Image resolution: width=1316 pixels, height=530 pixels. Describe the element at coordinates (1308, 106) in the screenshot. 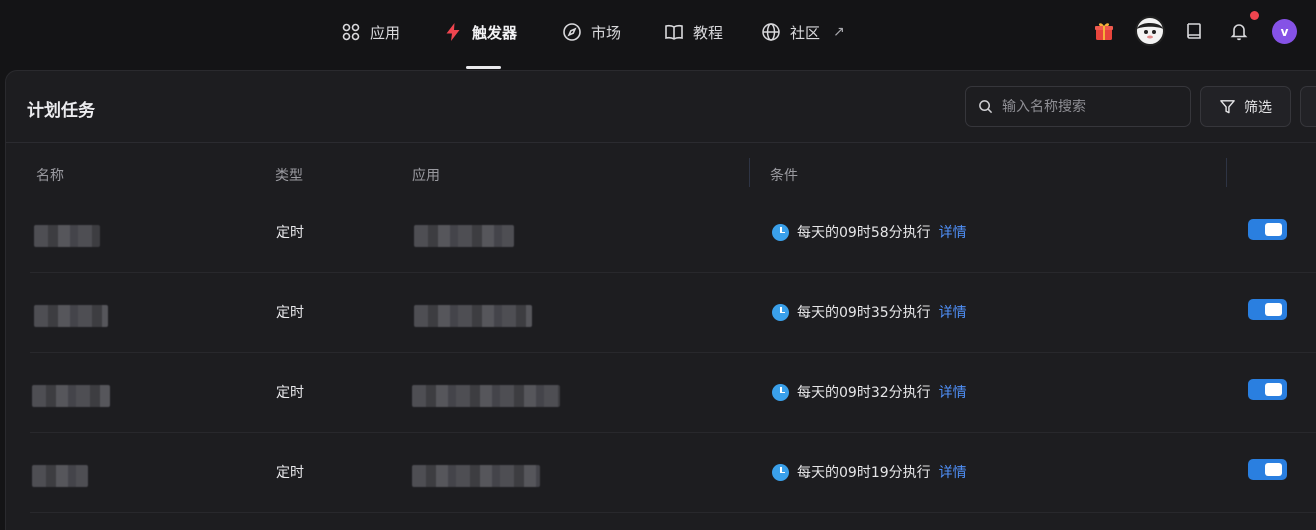

I see `extra-toolbar-button` at that location.